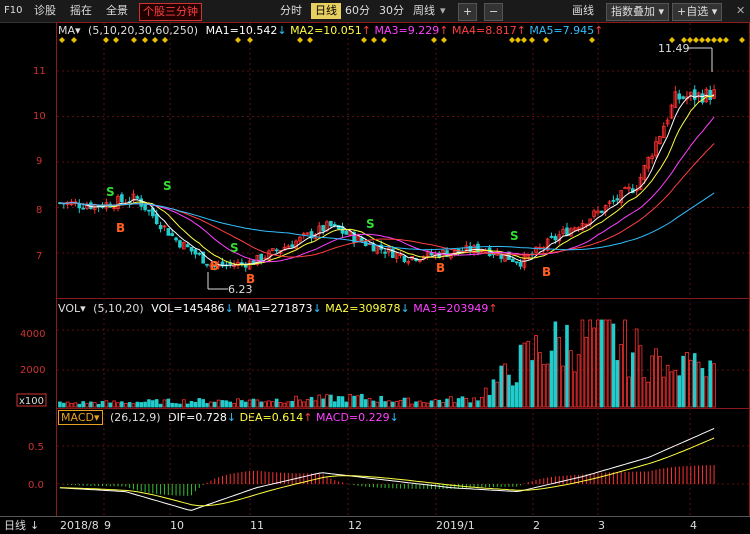 The height and width of the screenshot is (534, 750). I want to click on price-tick: 7, so click(39, 256).